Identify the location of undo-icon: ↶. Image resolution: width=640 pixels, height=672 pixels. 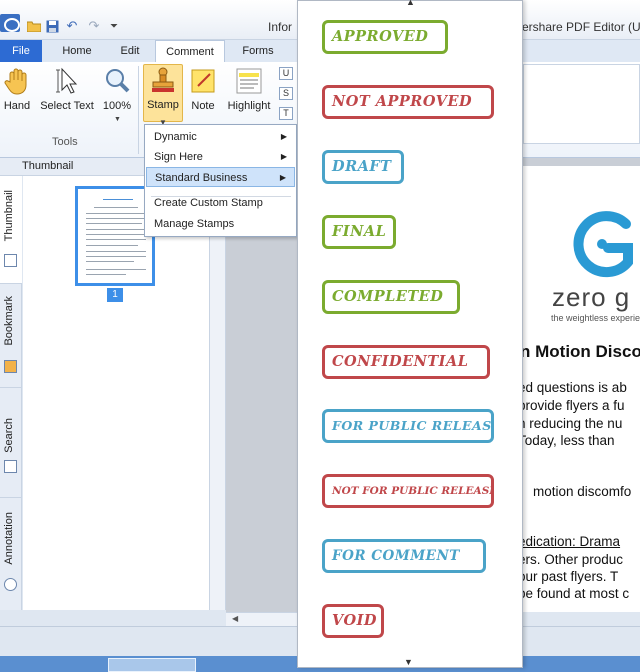
(72, 26).